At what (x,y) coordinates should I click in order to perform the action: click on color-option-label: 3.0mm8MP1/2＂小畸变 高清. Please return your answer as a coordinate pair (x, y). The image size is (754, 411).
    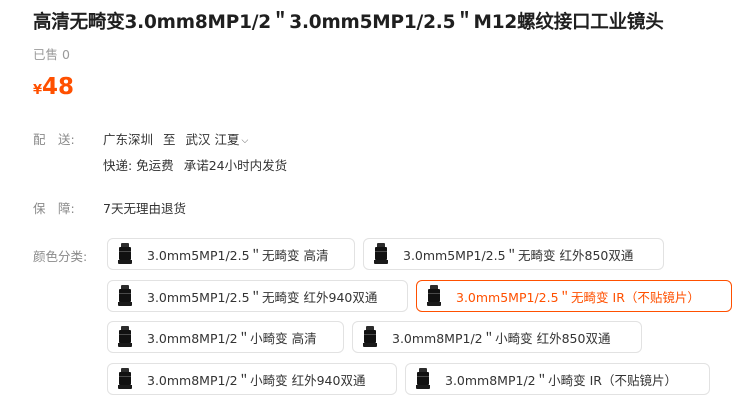
    Looking at the image, I should click on (232, 338).